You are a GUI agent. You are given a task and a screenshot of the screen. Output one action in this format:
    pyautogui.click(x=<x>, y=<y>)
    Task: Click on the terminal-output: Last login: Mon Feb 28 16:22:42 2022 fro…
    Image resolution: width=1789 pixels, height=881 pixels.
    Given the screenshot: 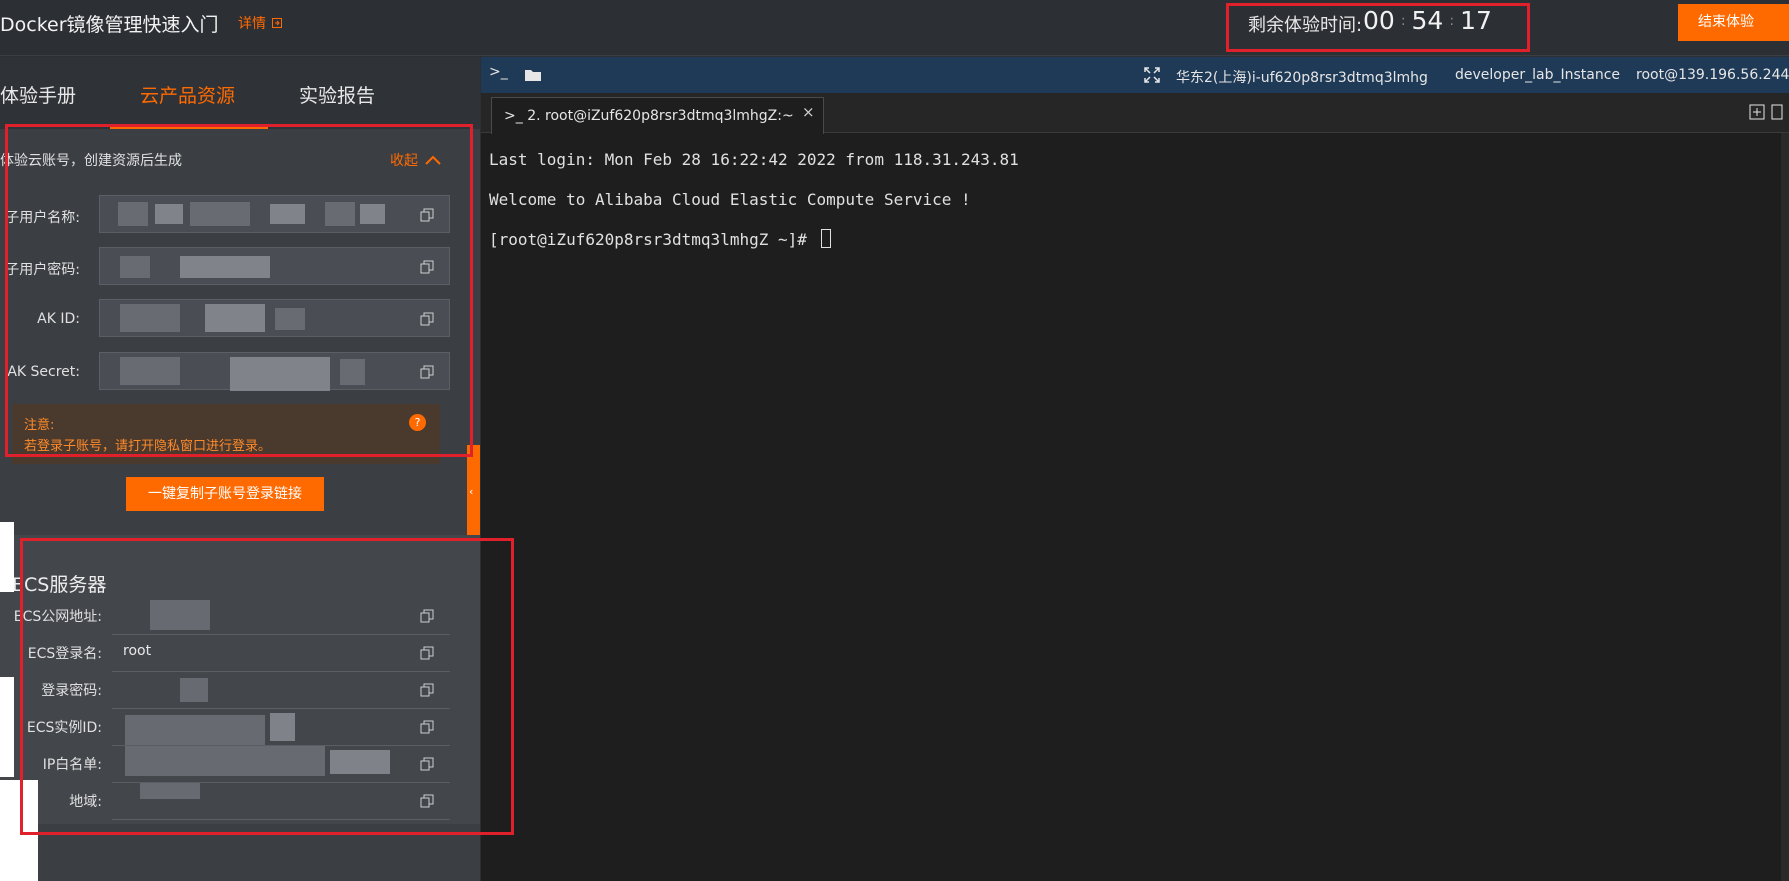 What is the action you would take?
    pyautogui.click(x=754, y=200)
    